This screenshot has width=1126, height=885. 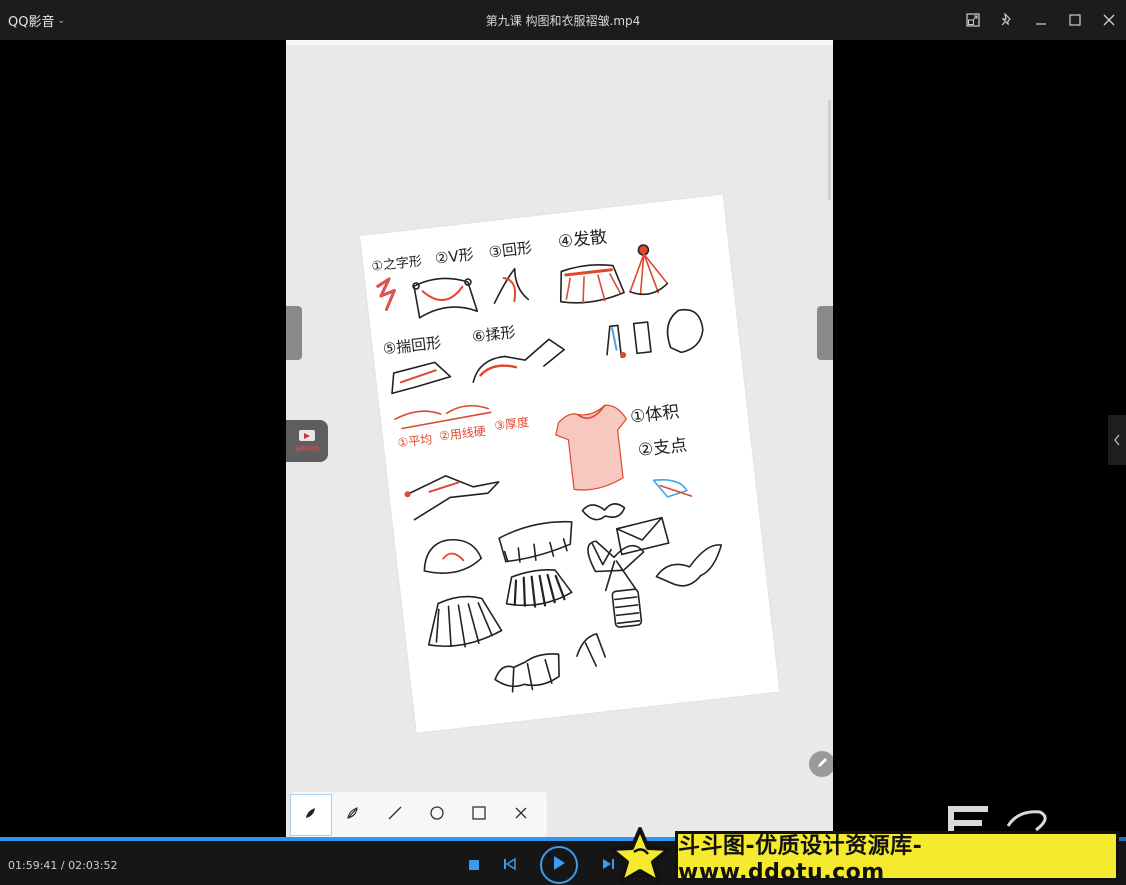 What do you see at coordinates (493, 334) in the screenshot?
I see `sketch-label-6: ⑥揉形` at bounding box center [493, 334].